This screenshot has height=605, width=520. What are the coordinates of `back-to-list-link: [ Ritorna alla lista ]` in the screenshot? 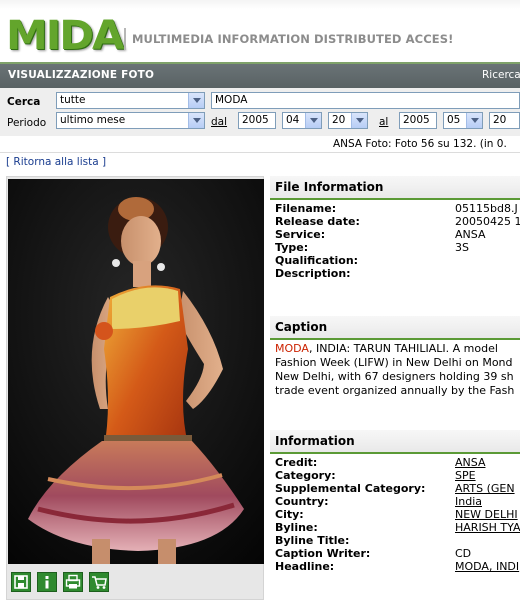 It's located at (56, 162).